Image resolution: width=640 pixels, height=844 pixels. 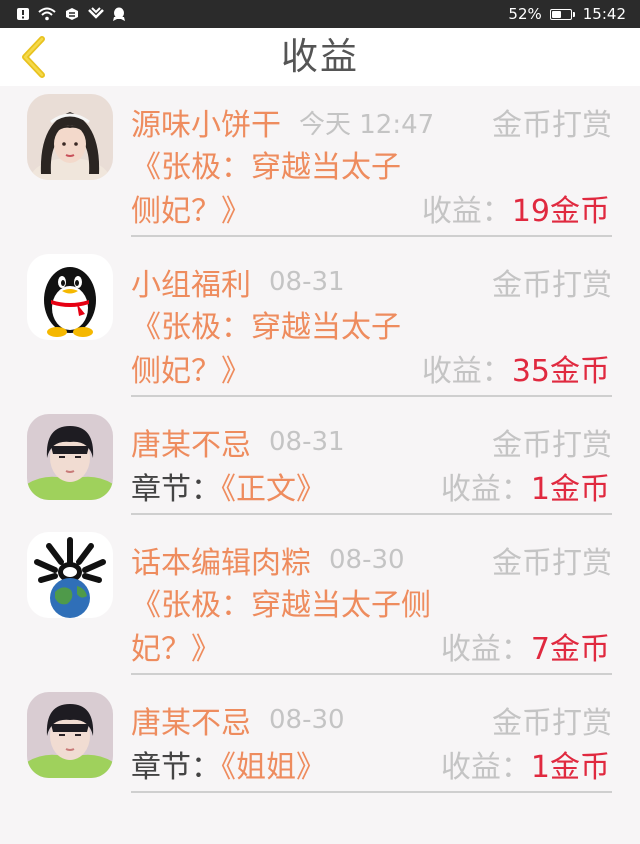 I want to click on wifi-icon, so click(x=47, y=14).